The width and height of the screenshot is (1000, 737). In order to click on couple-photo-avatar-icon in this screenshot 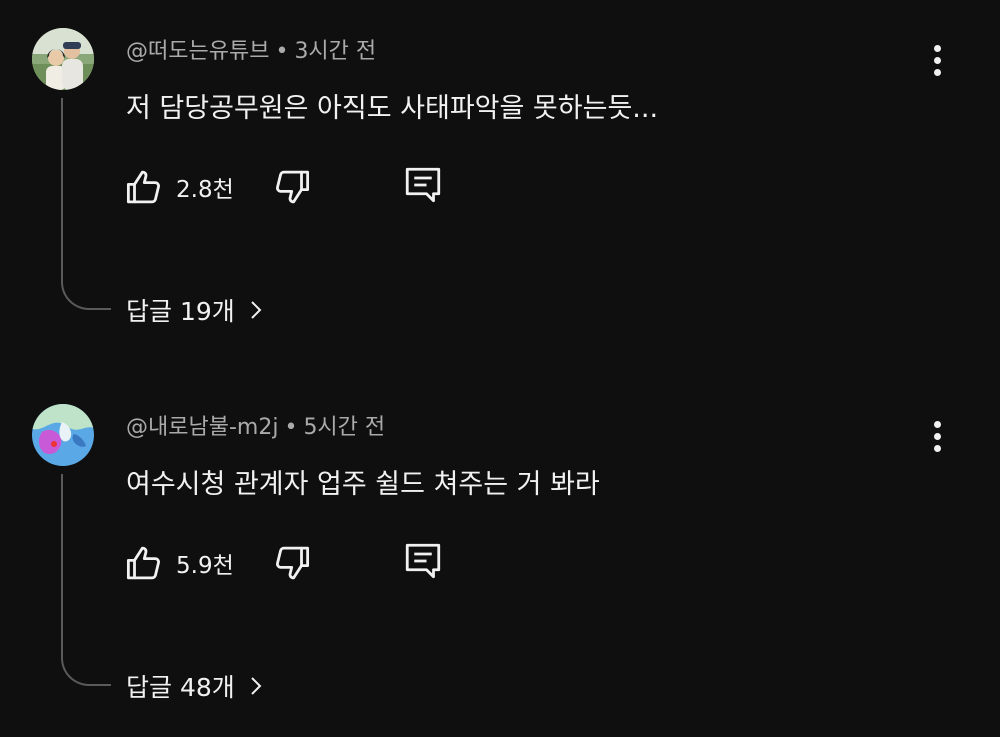, I will do `click(63, 59)`.